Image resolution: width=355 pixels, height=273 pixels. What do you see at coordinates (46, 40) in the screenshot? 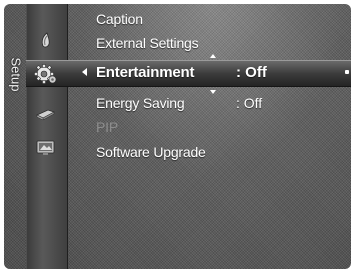
I see `picture-icon` at bounding box center [46, 40].